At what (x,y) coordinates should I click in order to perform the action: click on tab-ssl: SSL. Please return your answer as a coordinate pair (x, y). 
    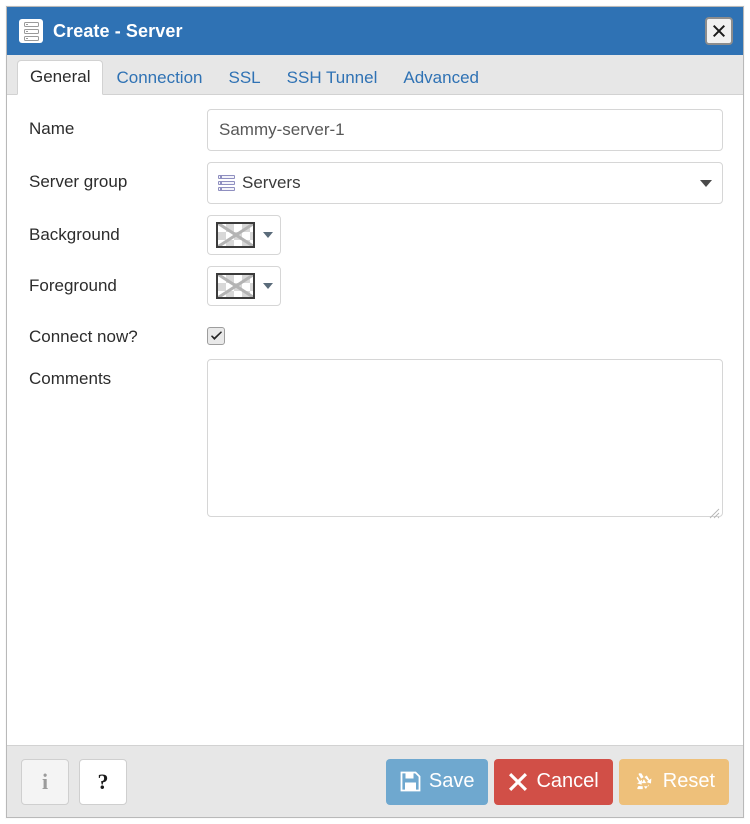
    Looking at the image, I should click on (245, 78).